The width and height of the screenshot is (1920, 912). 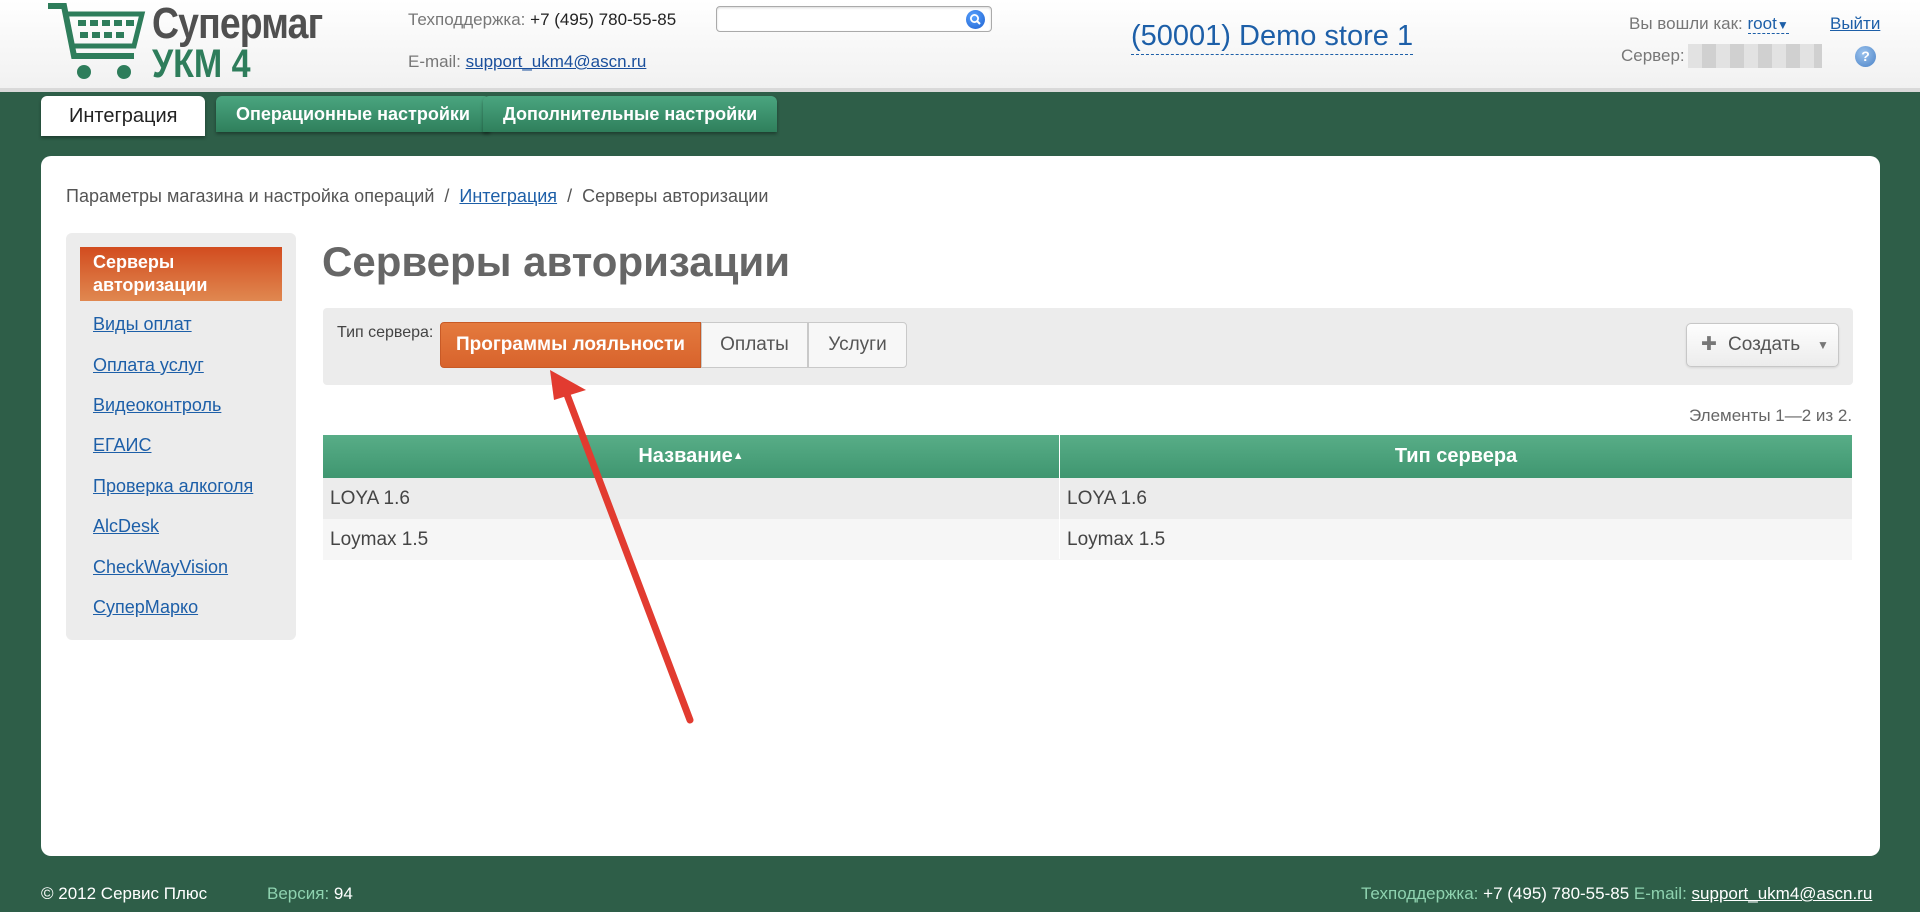 What do you see at coordinates (1782, 893) in the screenshot?
I see `footer-email-link: support_ukm4@ascn.ru` at bounding box center [1782, 893].